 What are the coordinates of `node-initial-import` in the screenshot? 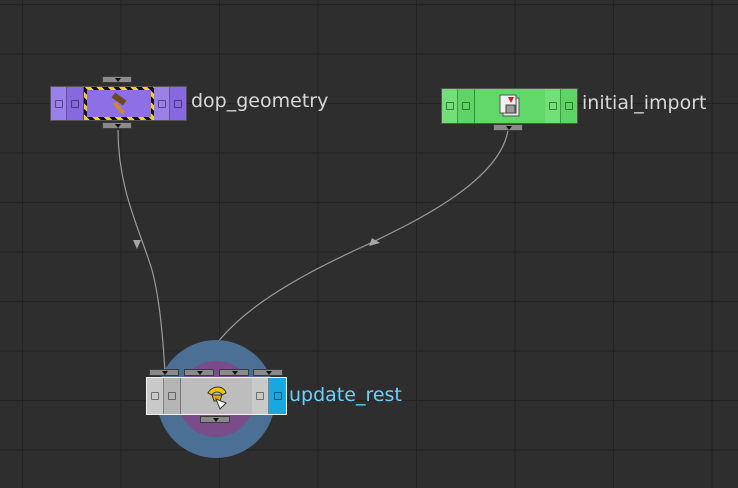 It's located at (511, 111).